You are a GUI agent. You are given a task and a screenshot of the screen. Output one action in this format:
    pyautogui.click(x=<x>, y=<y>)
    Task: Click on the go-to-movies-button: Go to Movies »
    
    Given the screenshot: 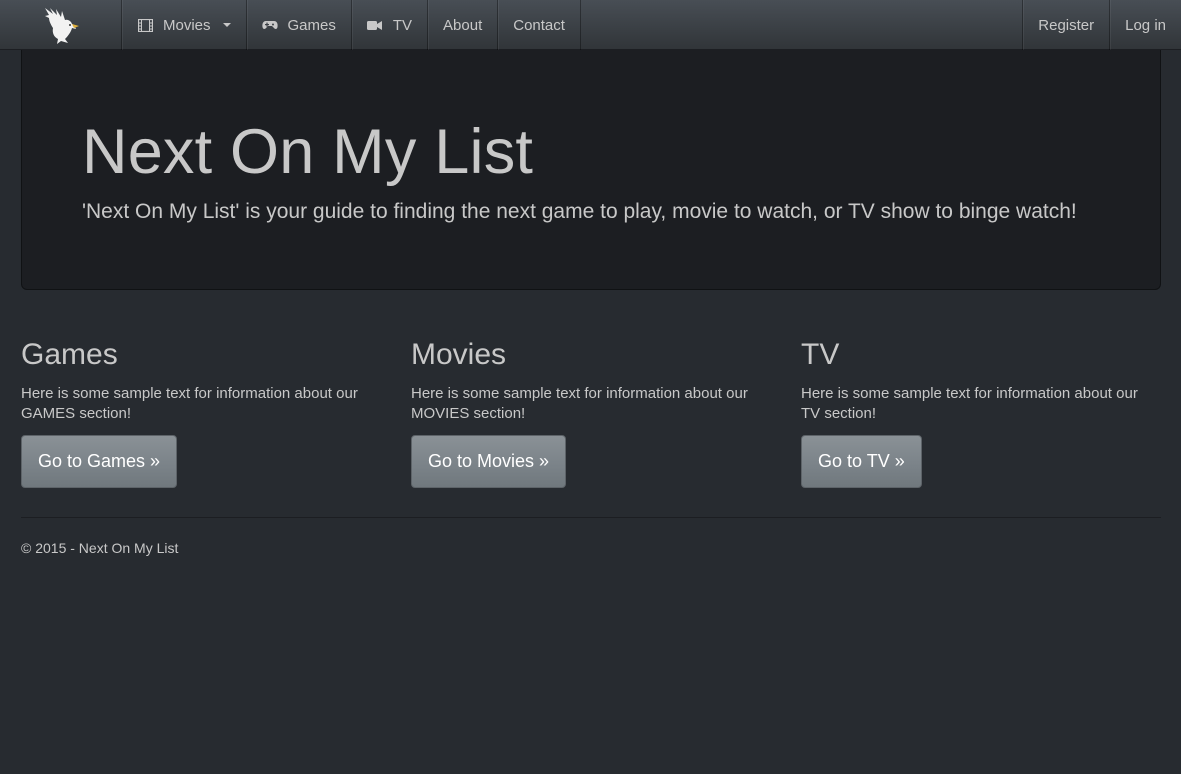 What is the action you would take?
    pyautogui.click(x=489, y=461)
    